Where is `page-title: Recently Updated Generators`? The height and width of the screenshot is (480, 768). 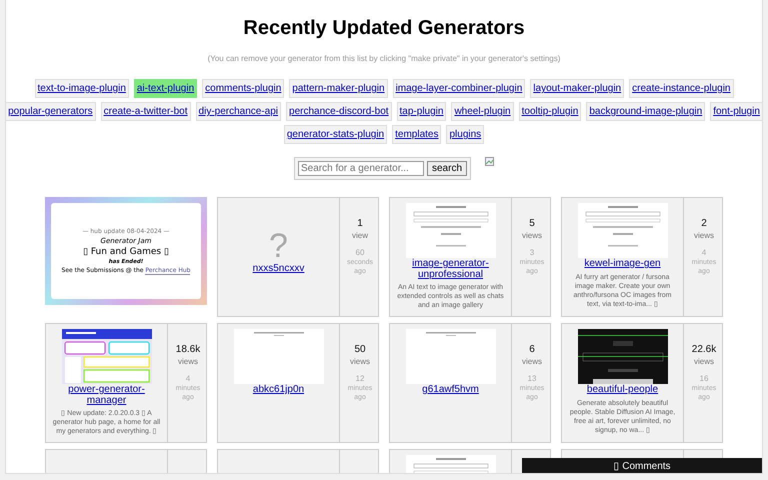
page-title: Recently Updated Generators is located at coordinates (384, 28).